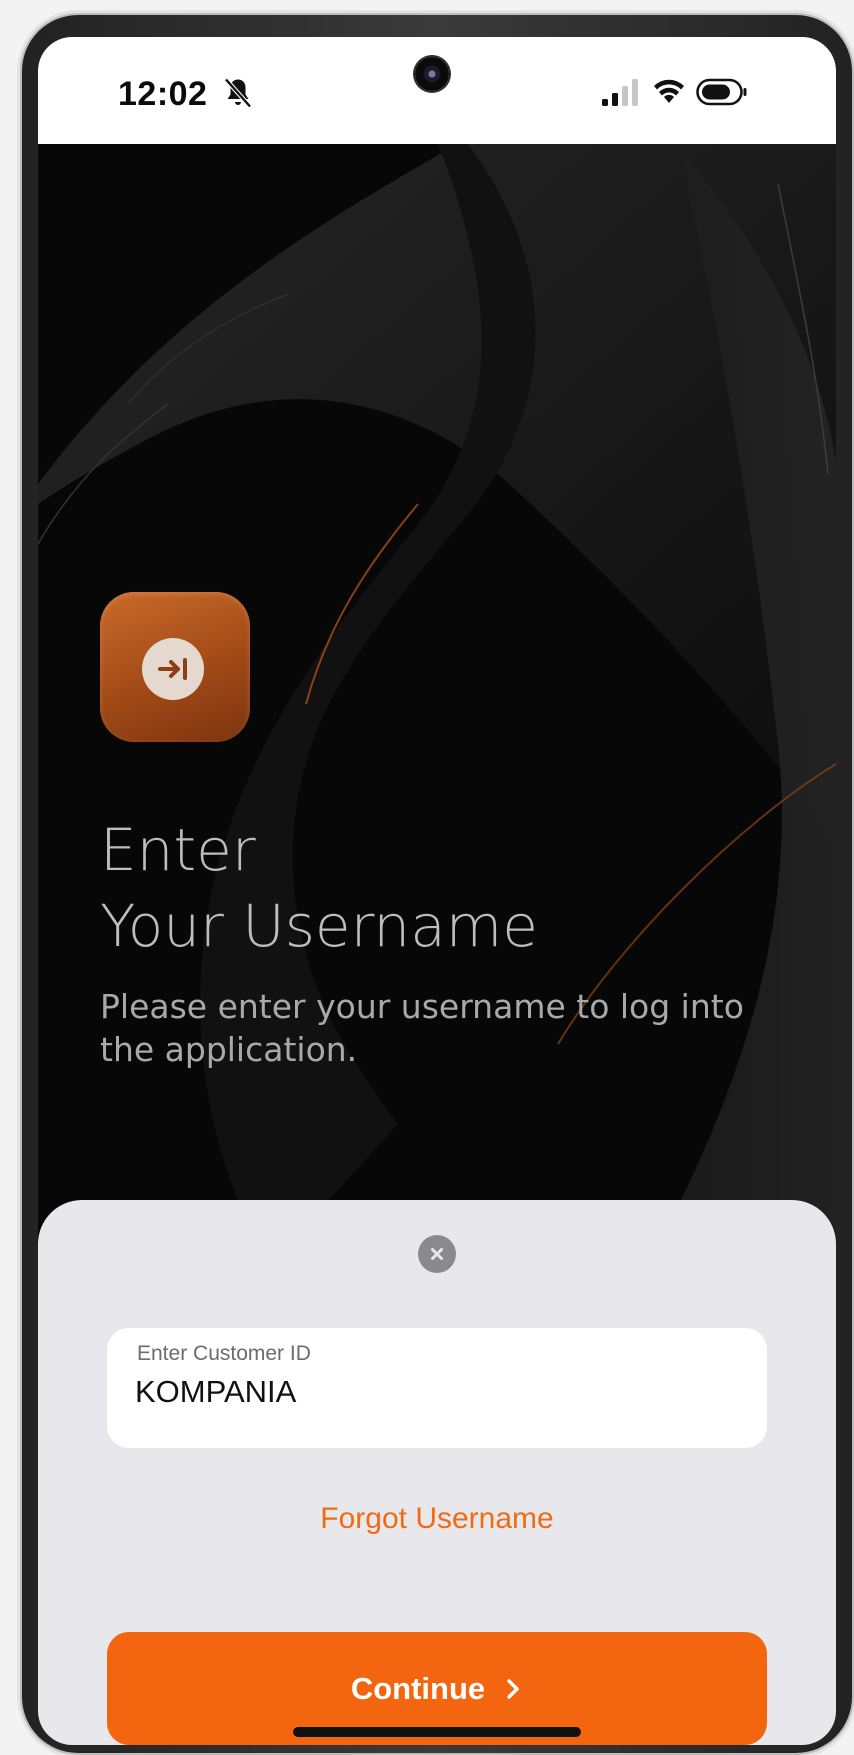 This screenshot has width=854, height=1755. What do you see at coordinates (319, 926) in the screenshot?
I see `title-line-2: Your Username` at bounding box center [319, 926].